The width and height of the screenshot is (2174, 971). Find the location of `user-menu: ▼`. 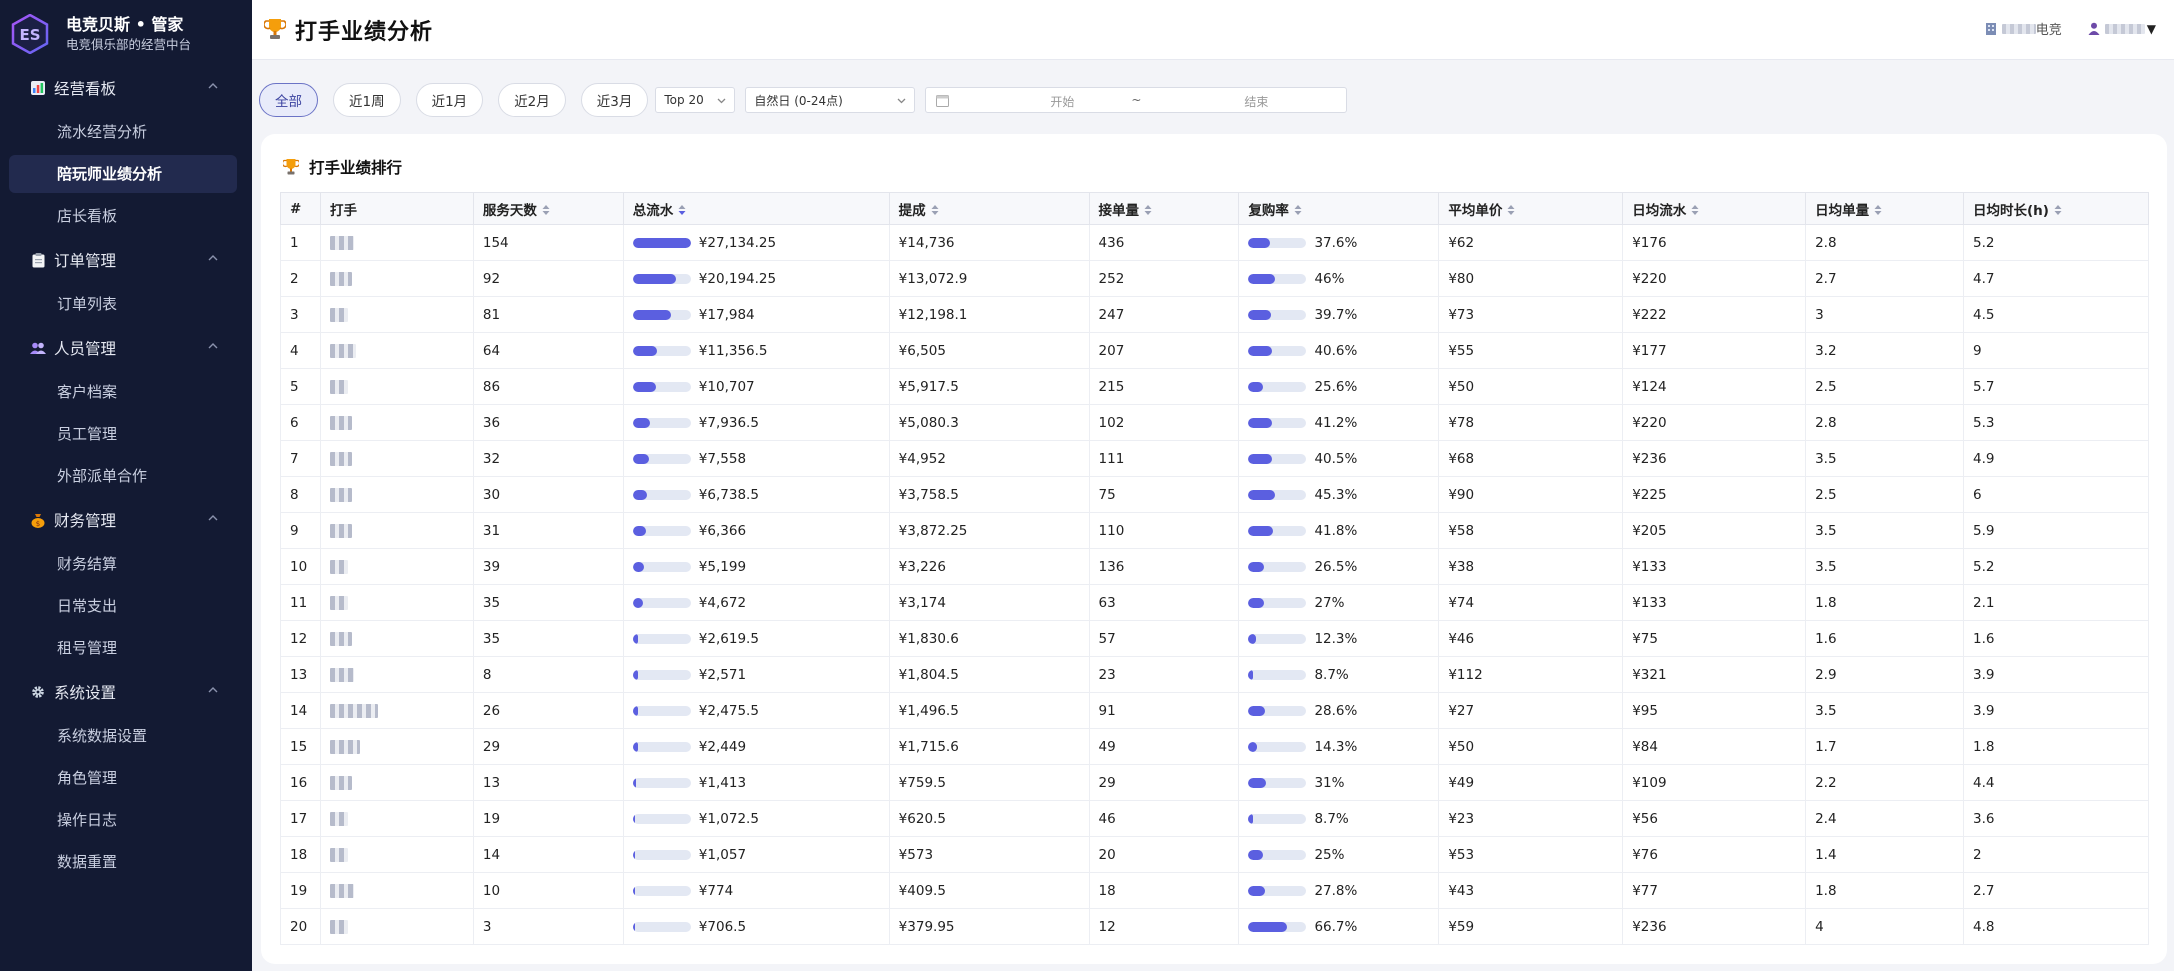

user-menu: ▼ is located at coordinates (2122, 29).